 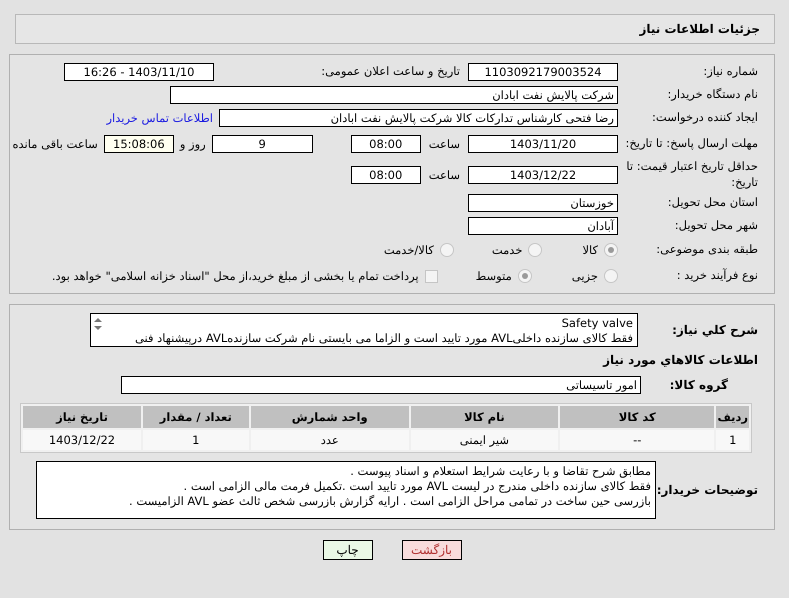 I want to click on need-number-field: 1103092179003524, so click(x=543, y=71).